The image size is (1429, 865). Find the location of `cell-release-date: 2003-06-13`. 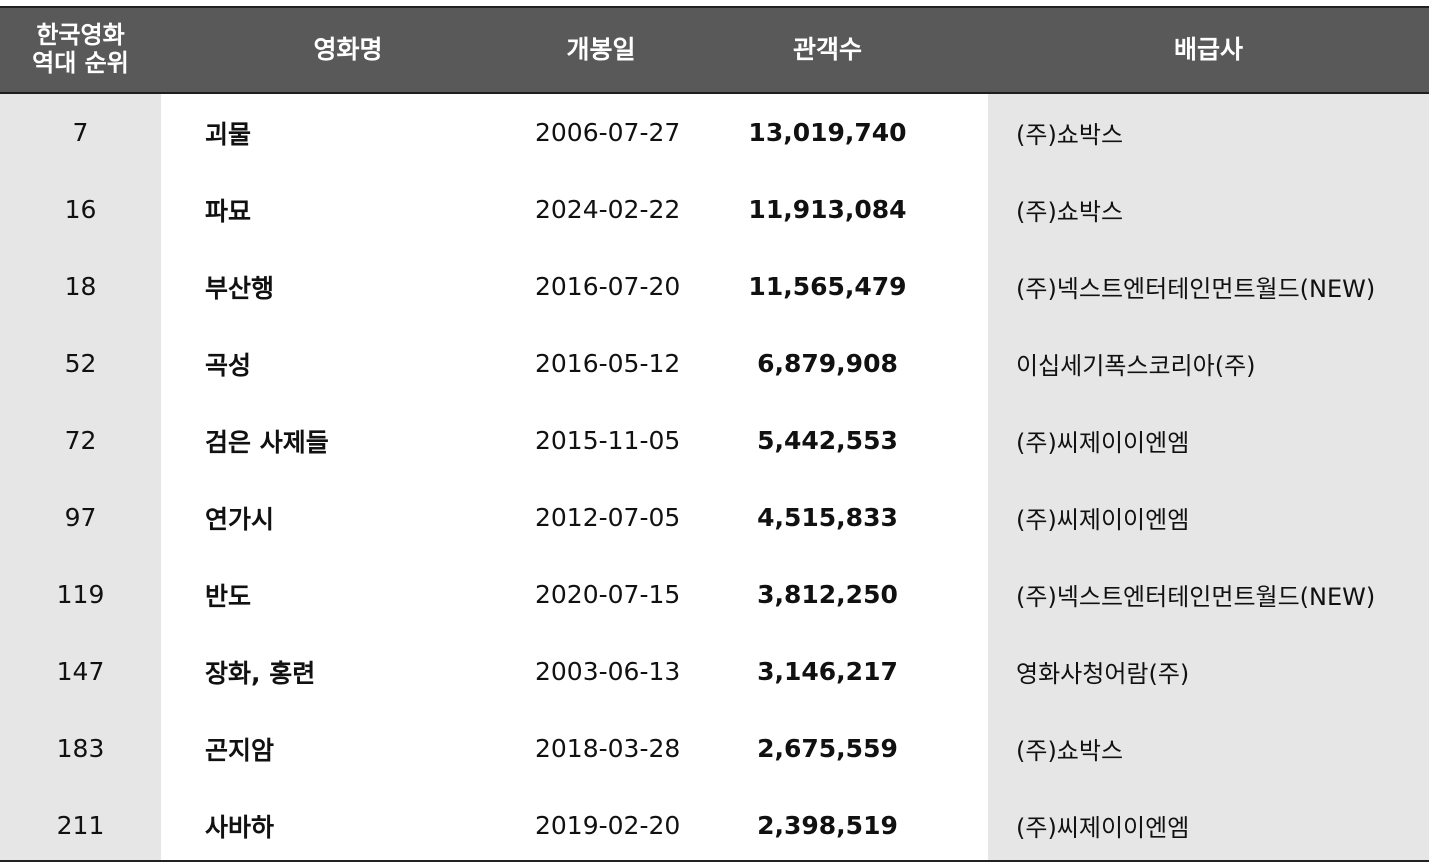

cell-release-date: 2003-06-13 is located at coordinates (607, 671).